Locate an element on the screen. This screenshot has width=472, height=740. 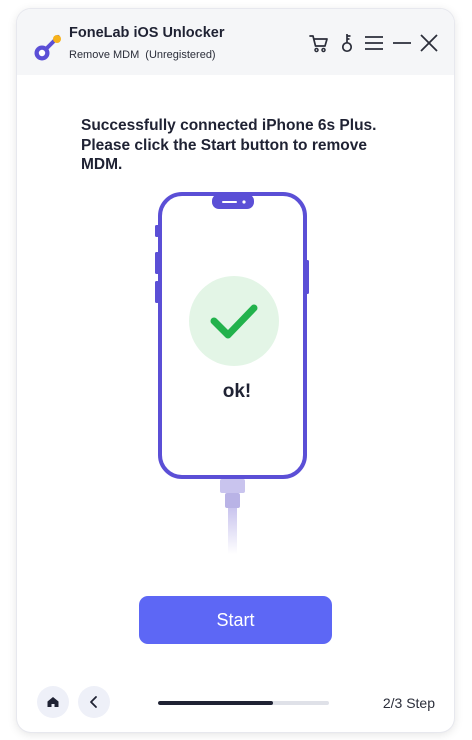
minimize-icon is located at coordinates (402, 43).